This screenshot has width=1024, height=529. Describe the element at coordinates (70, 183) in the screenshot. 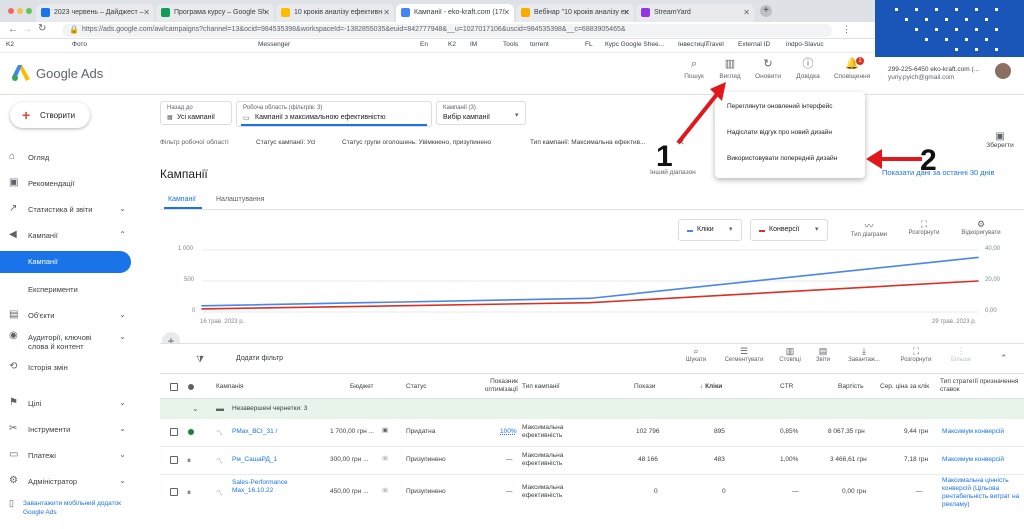

I see `sidebar-item-recommendations: ▣ Рекомендації` at that location.